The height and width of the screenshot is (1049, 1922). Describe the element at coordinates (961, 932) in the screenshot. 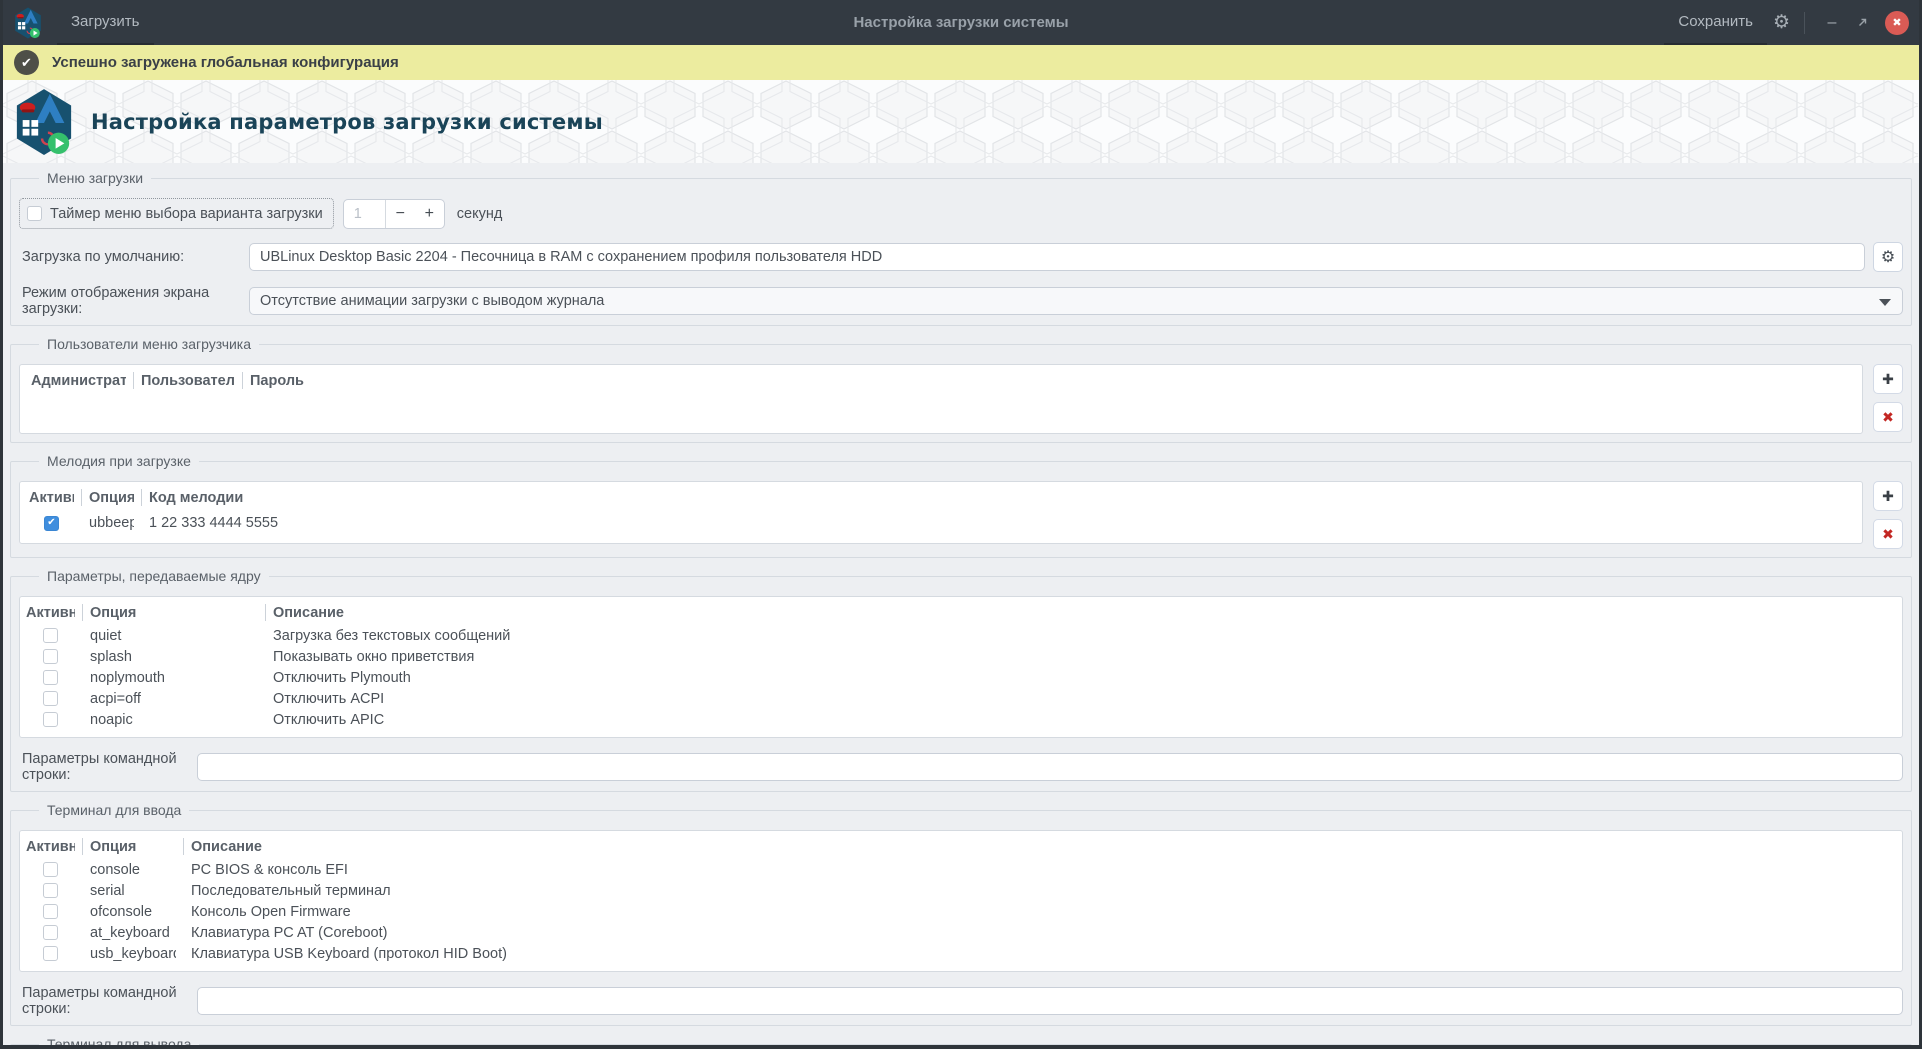

I see `terminal-input-row: at_keyboard Клавиатура PC AT (Coreboot)` at that location.